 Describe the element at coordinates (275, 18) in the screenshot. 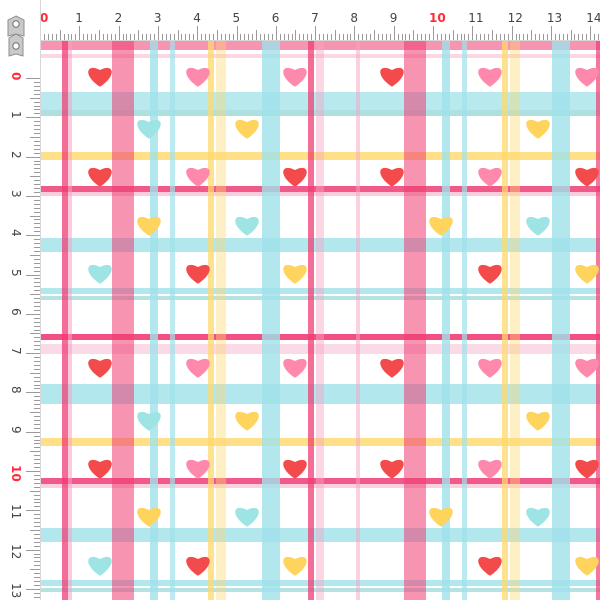

I see `ruler-top-label: 6` at that location.